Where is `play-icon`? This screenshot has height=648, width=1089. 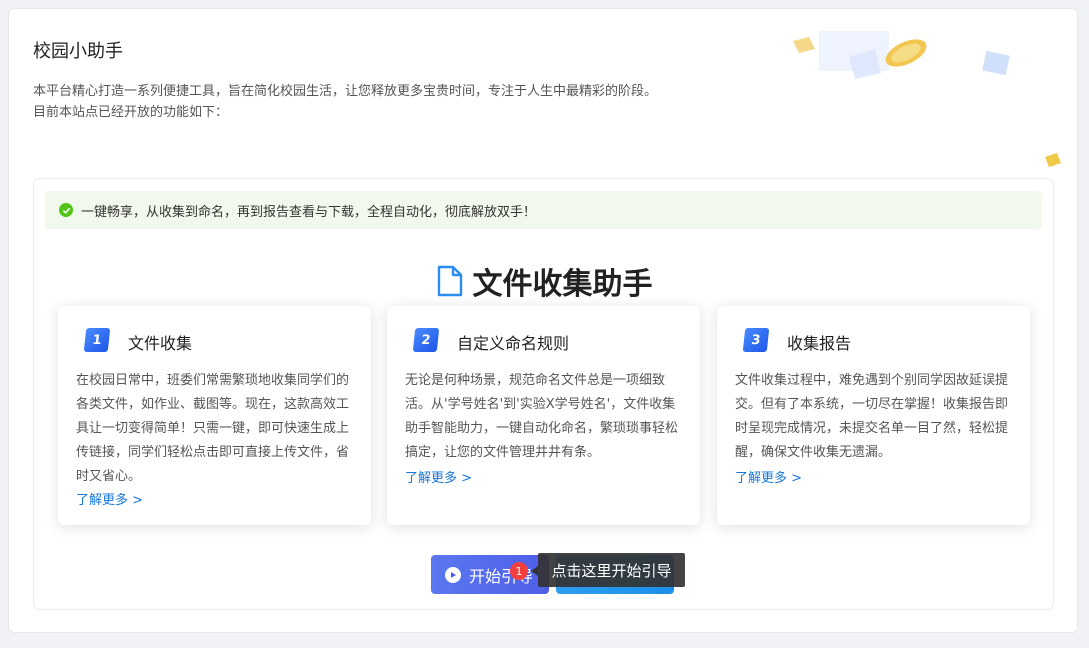
play-icon is located at coordinates (453, 574).